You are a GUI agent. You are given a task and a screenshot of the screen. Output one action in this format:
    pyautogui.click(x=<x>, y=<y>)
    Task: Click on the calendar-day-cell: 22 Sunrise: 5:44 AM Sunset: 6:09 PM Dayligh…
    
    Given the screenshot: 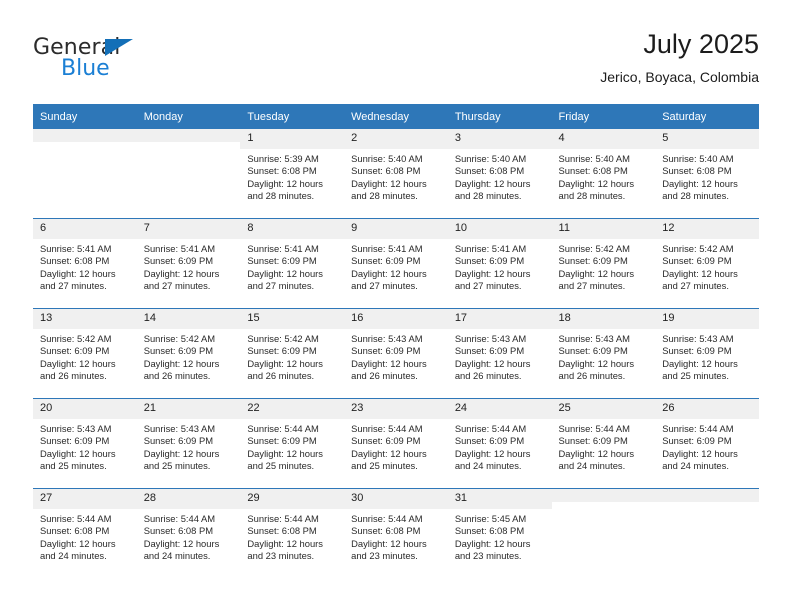 What is the action you would take?
    pyautogui.click(x=292, y=443)
    